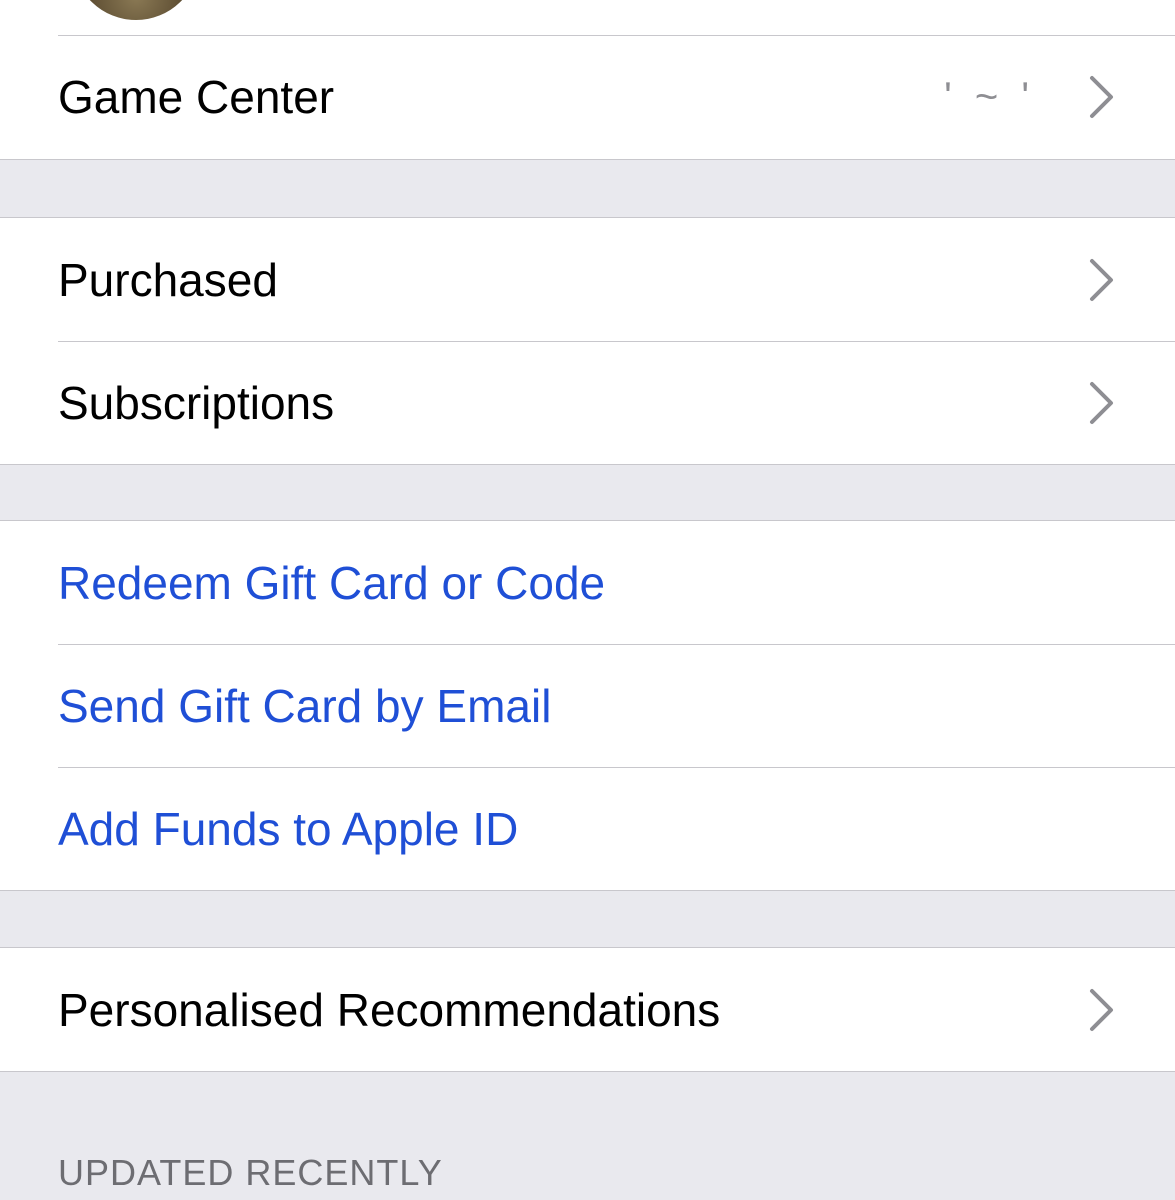 The image size is (1175, 1200). Describe the element at coordinates (136, 10) in the screenshot. I see `avatar` at that location.